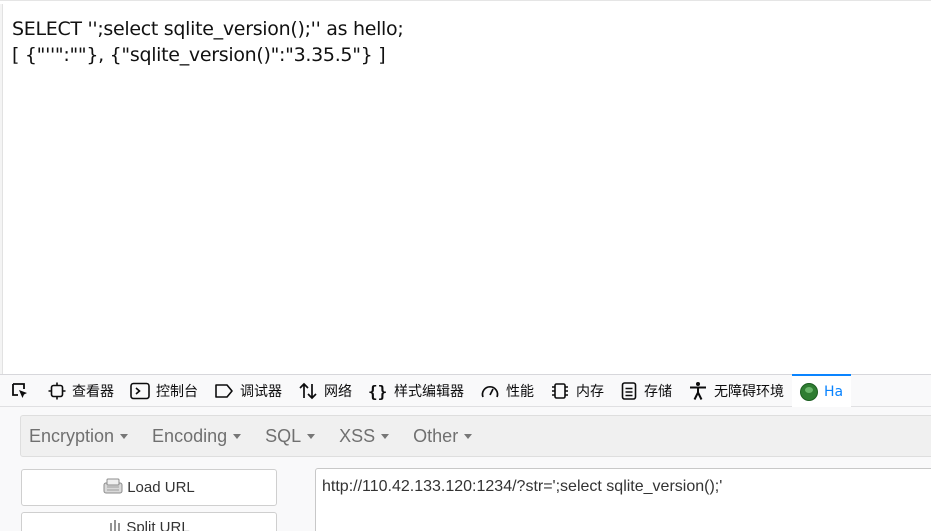 The height and width of the screenshot is (531, 931). Describe the element at coordinates (1, 189) in the screenshot. I see `page-left-edge` at that location.